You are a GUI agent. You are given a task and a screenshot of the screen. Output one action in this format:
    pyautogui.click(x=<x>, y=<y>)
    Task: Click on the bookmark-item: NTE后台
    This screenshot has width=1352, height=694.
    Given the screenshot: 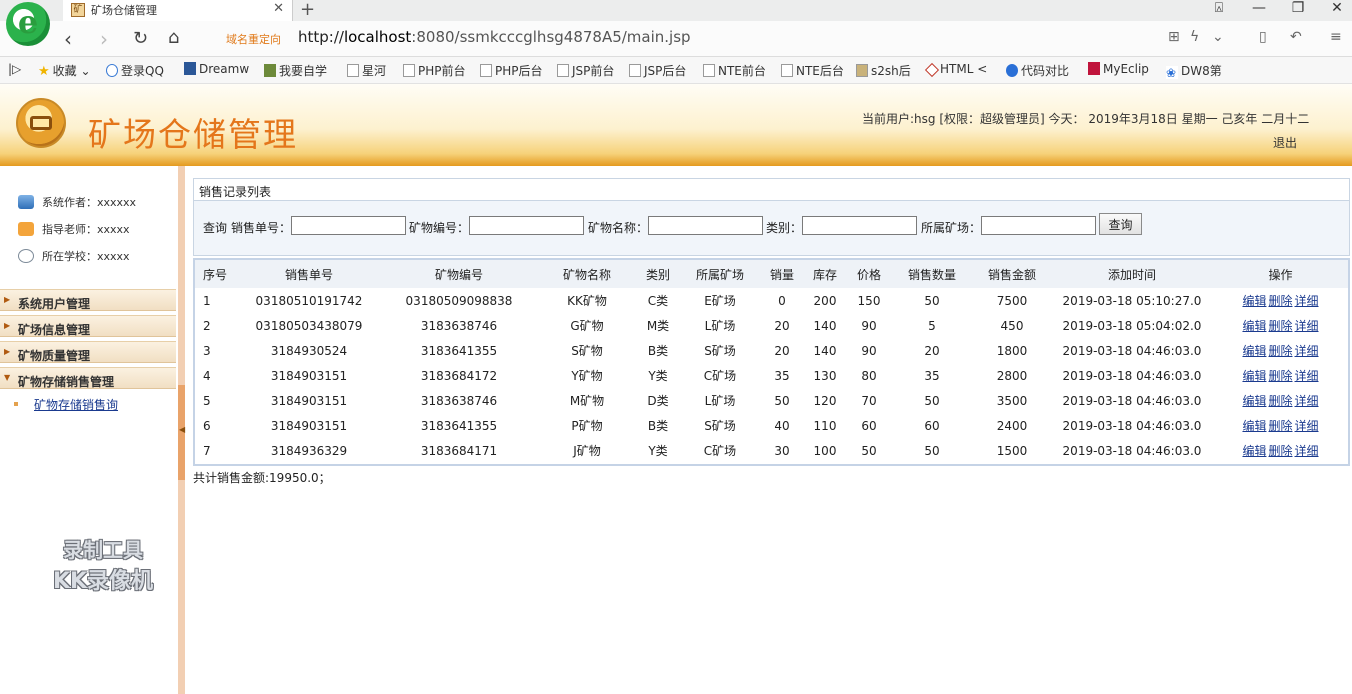 What is the action you would take?
    pyautogui.click(x=812, y=70)
    